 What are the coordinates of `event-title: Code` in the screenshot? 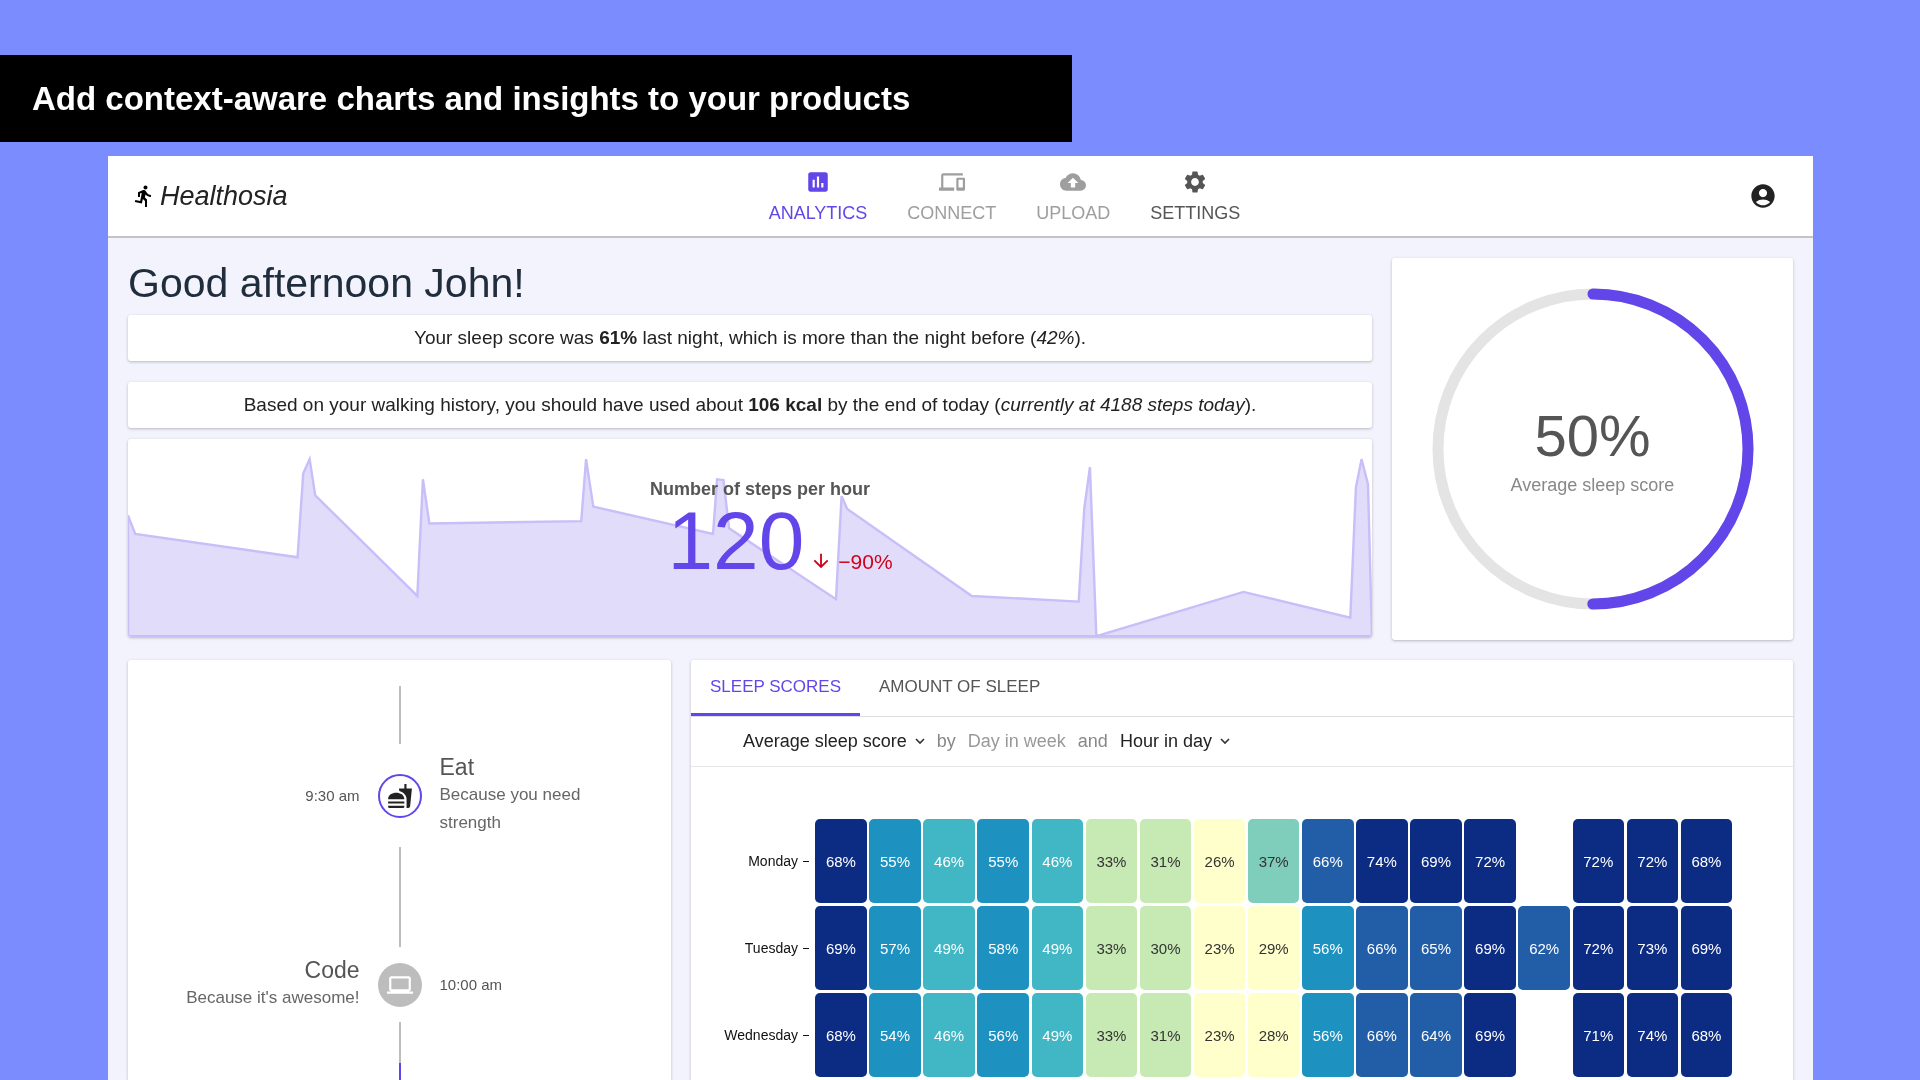 It's located at (332, 970).